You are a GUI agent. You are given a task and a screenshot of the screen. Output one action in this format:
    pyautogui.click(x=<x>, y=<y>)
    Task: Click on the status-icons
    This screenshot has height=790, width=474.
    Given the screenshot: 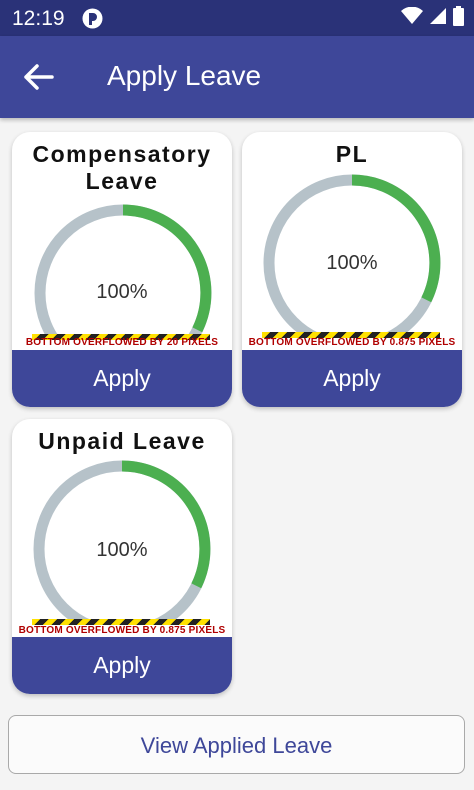 What is the action you would take?
    pyautogui.click(x=432, y=18)
    